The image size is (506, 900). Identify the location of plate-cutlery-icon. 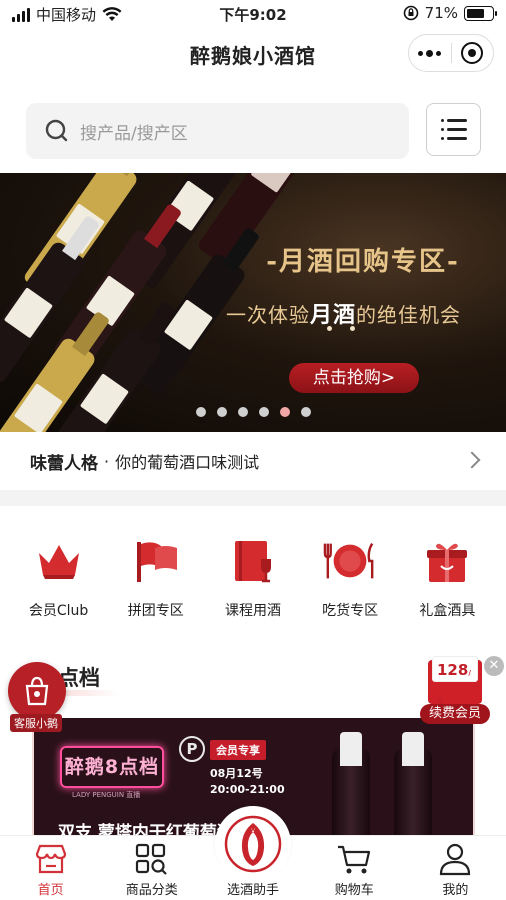
(350, 561).